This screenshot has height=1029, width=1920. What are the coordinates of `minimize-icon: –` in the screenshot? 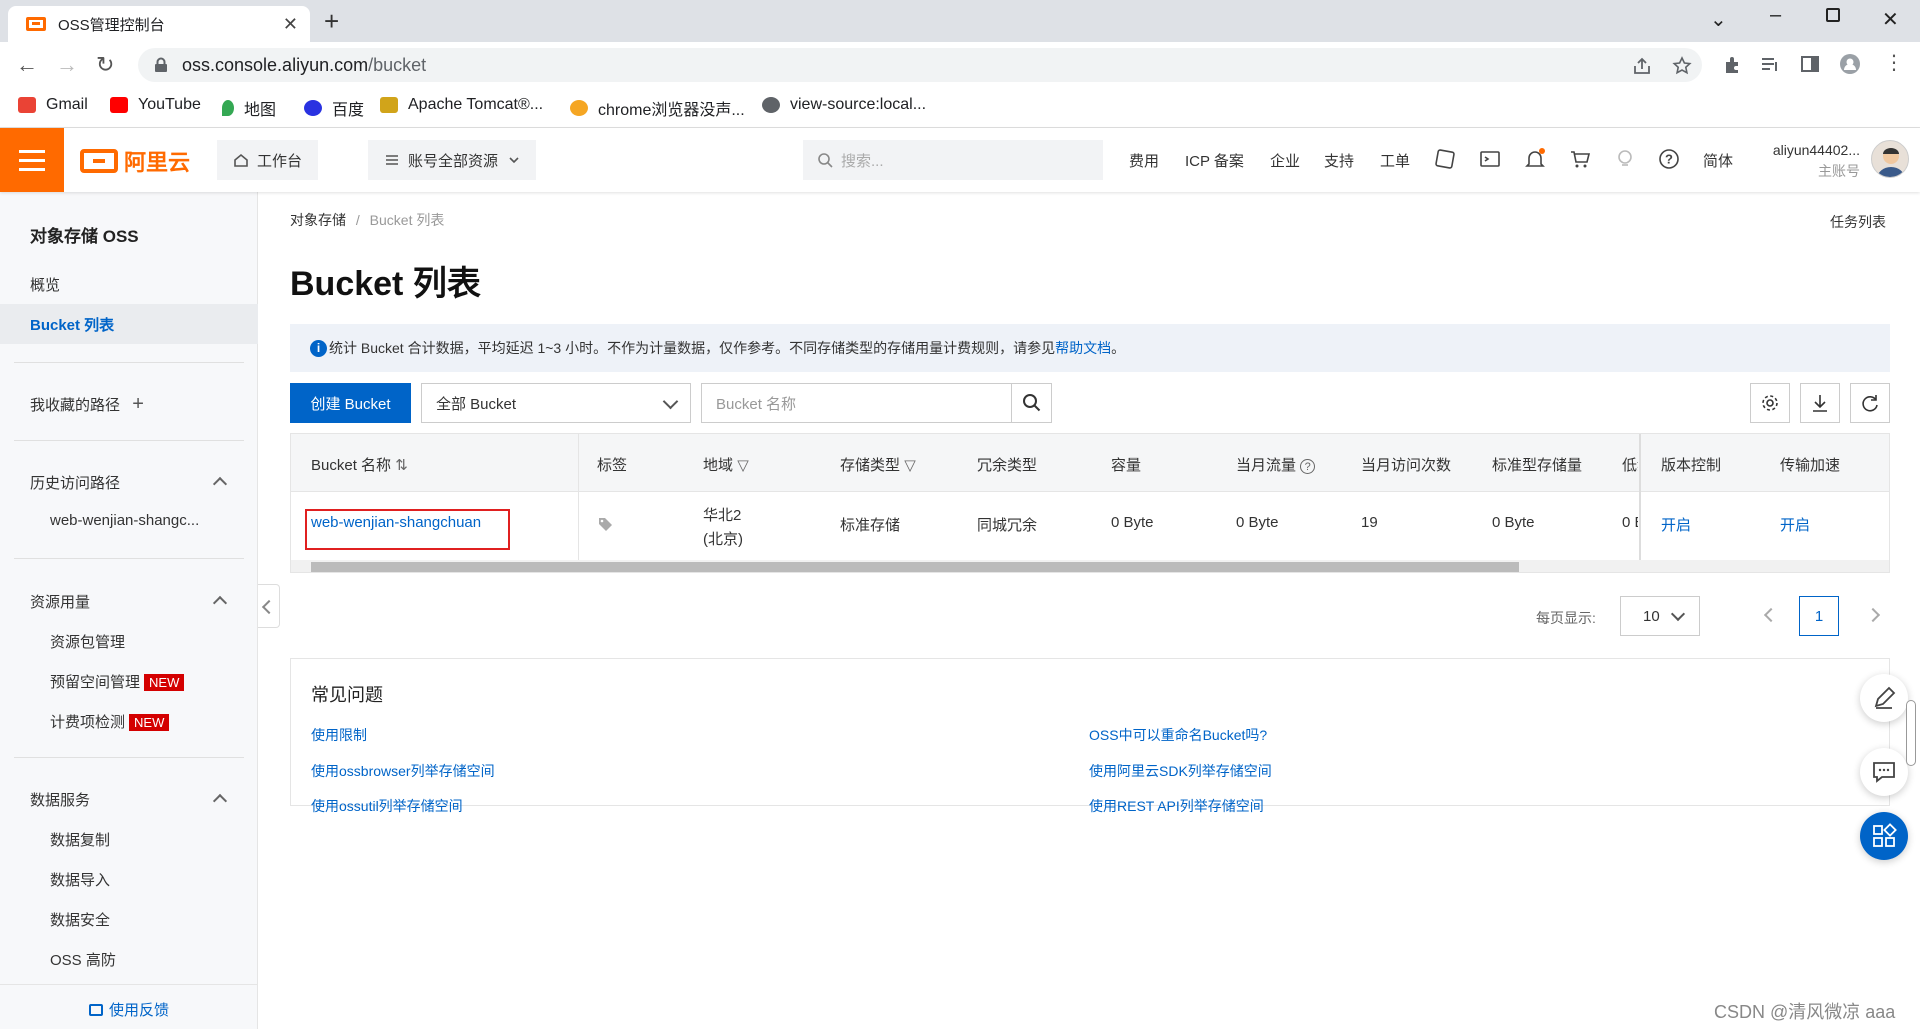 It's located at (1775, 15).